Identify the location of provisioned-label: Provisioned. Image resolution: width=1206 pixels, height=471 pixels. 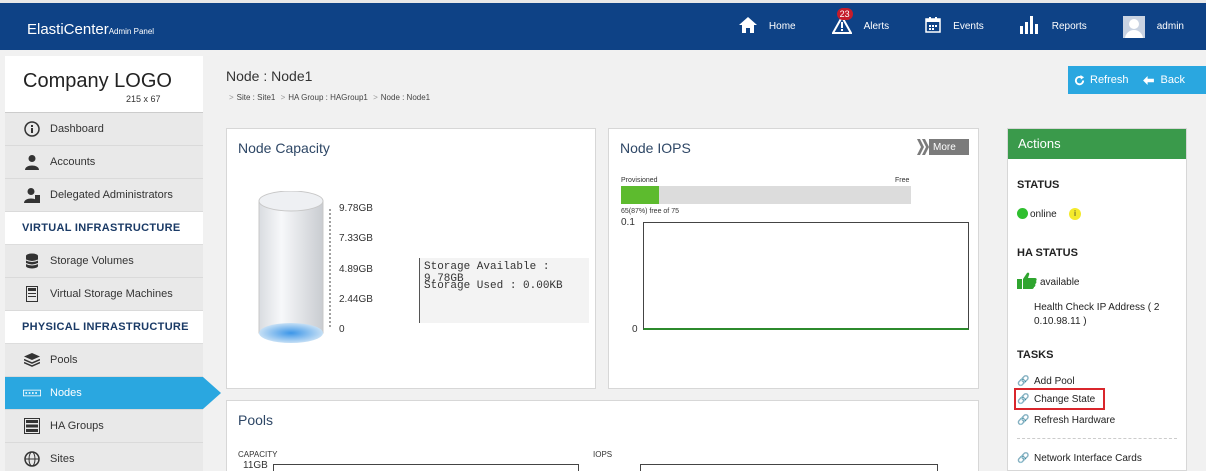
(639, 180).